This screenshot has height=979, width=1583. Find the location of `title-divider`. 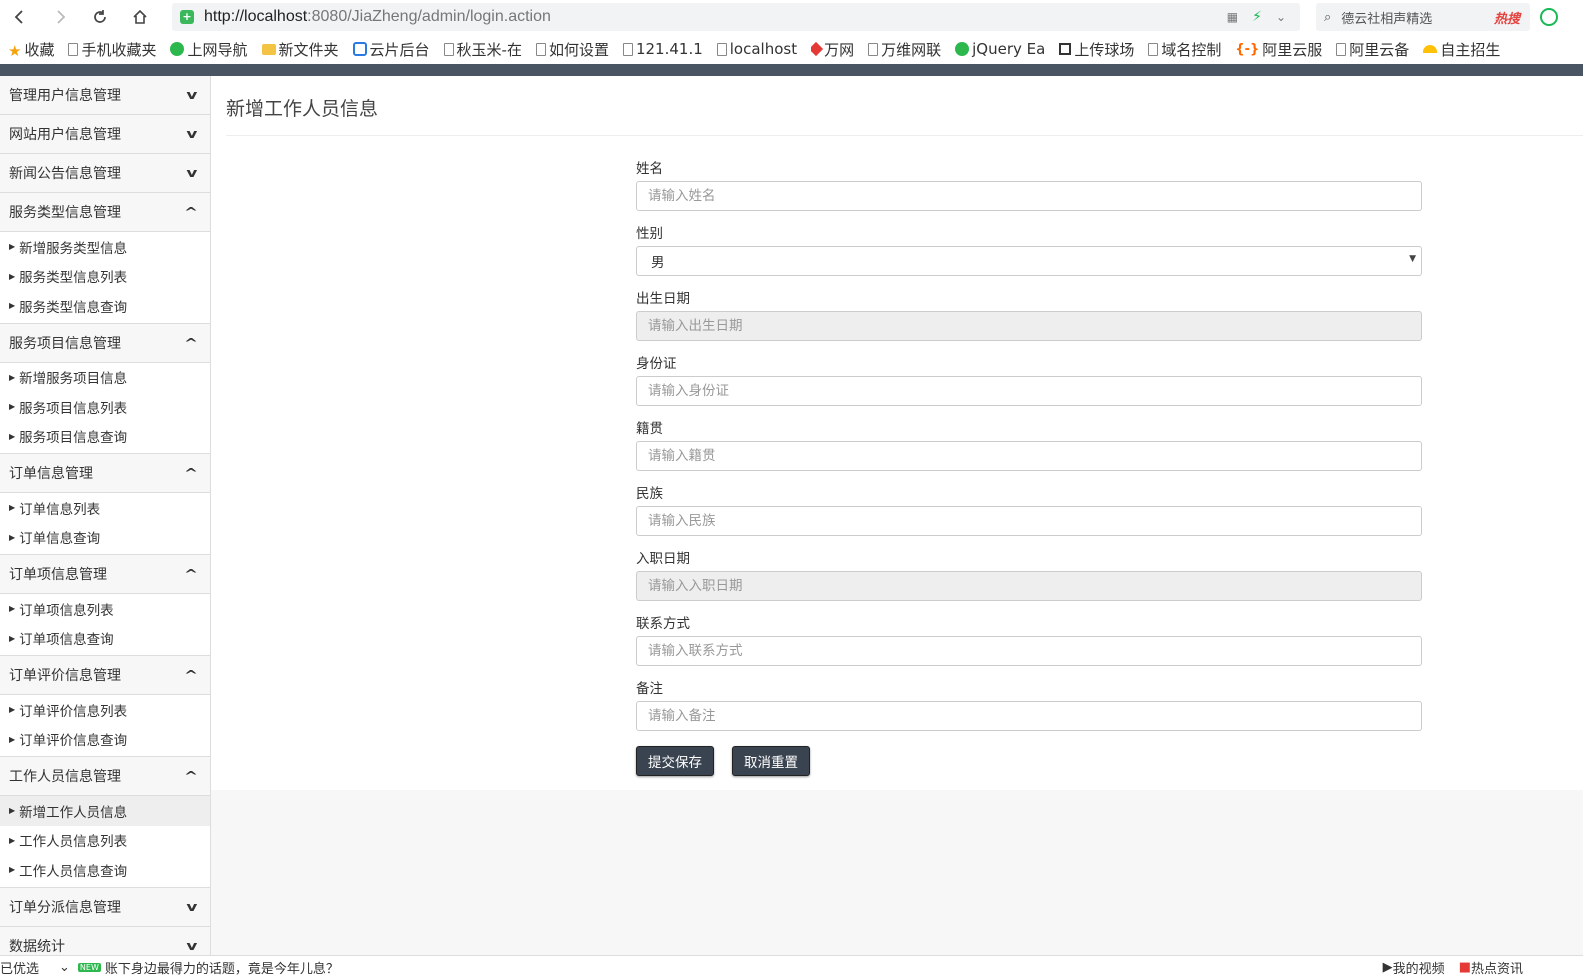

title-divider is located at coordinates (904, 135).